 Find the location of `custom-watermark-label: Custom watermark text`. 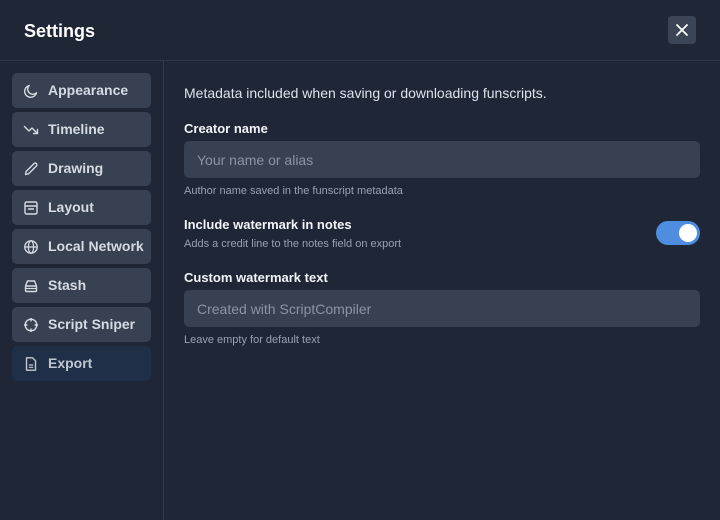

custom-watermark-label: Custom watermark text is located at coordinates (256, 277).